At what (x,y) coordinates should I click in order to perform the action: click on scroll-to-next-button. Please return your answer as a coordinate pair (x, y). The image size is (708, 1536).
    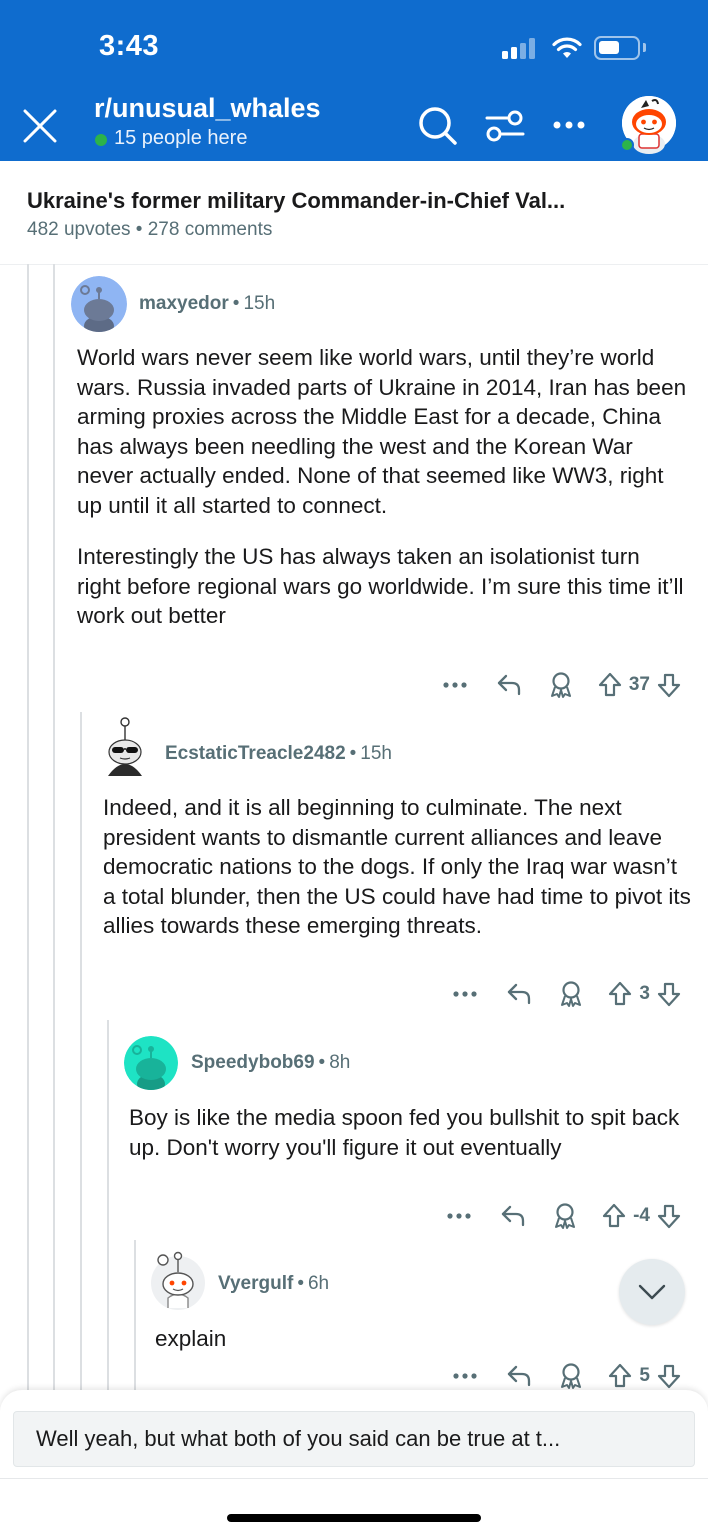
    Looking at the image, I should click on (652, 1292).